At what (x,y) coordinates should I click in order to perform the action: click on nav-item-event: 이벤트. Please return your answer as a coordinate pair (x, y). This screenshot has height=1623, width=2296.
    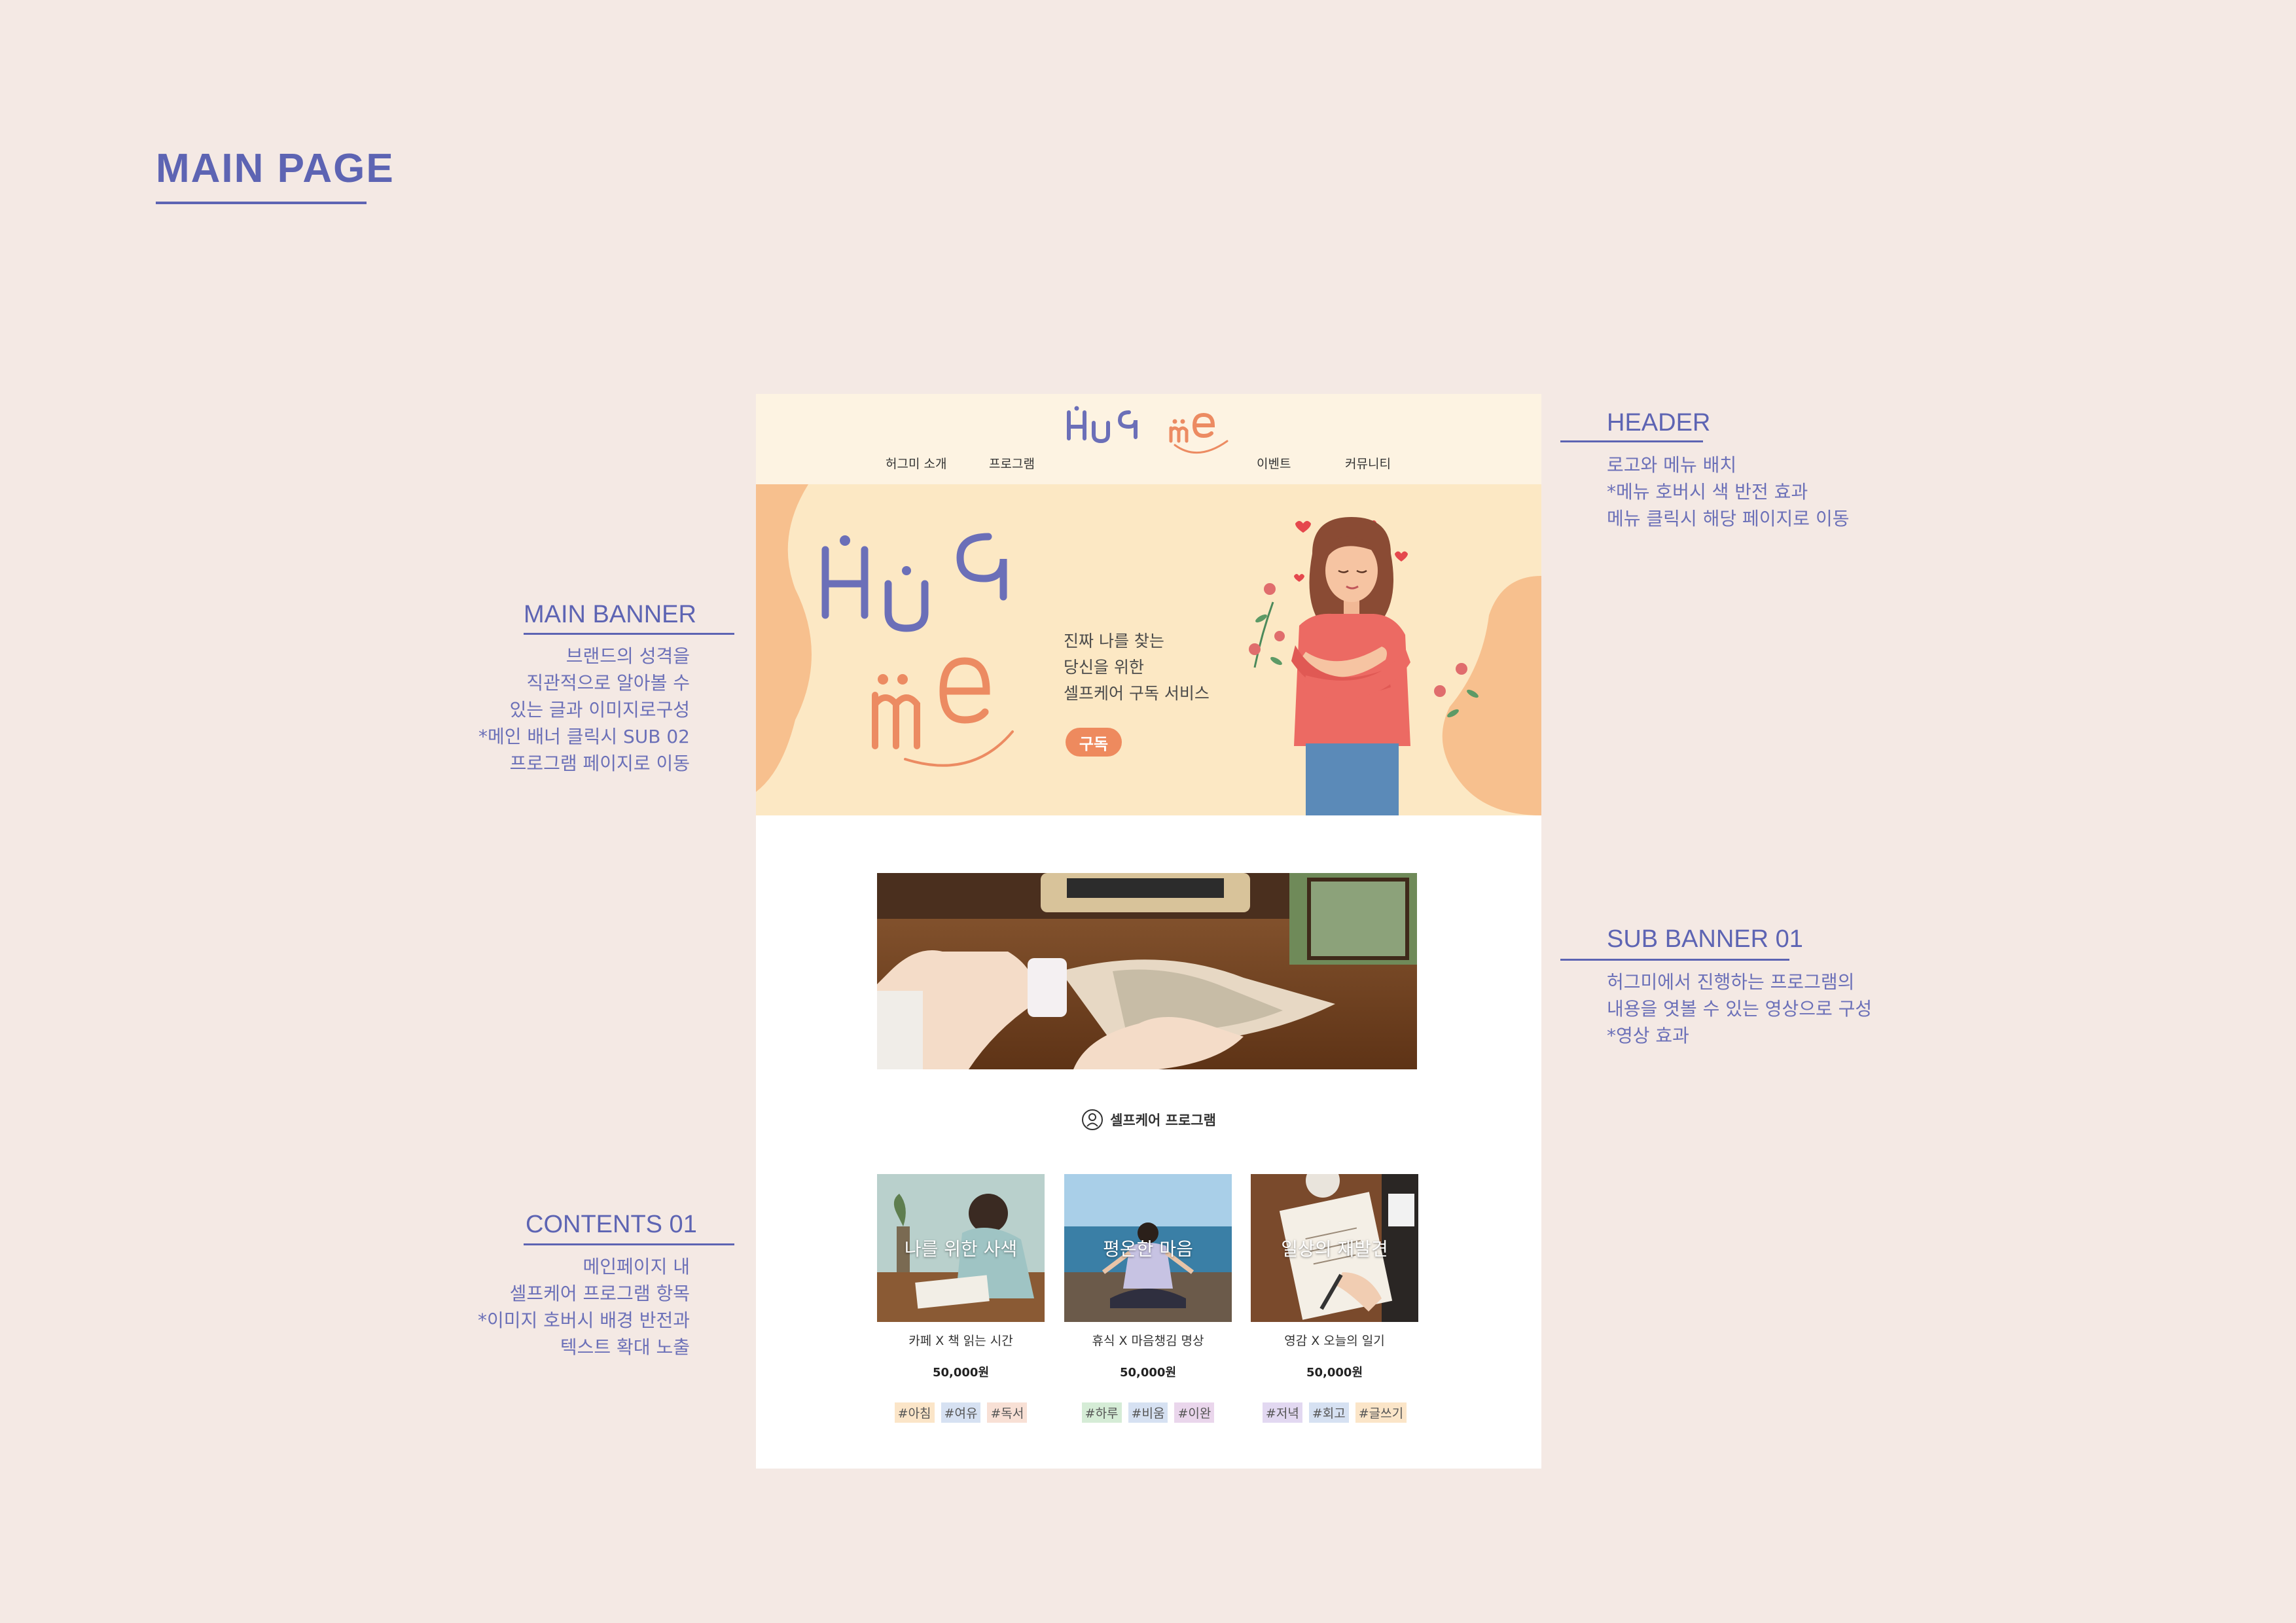
    Looking at the image, I should click on (1274, 463).